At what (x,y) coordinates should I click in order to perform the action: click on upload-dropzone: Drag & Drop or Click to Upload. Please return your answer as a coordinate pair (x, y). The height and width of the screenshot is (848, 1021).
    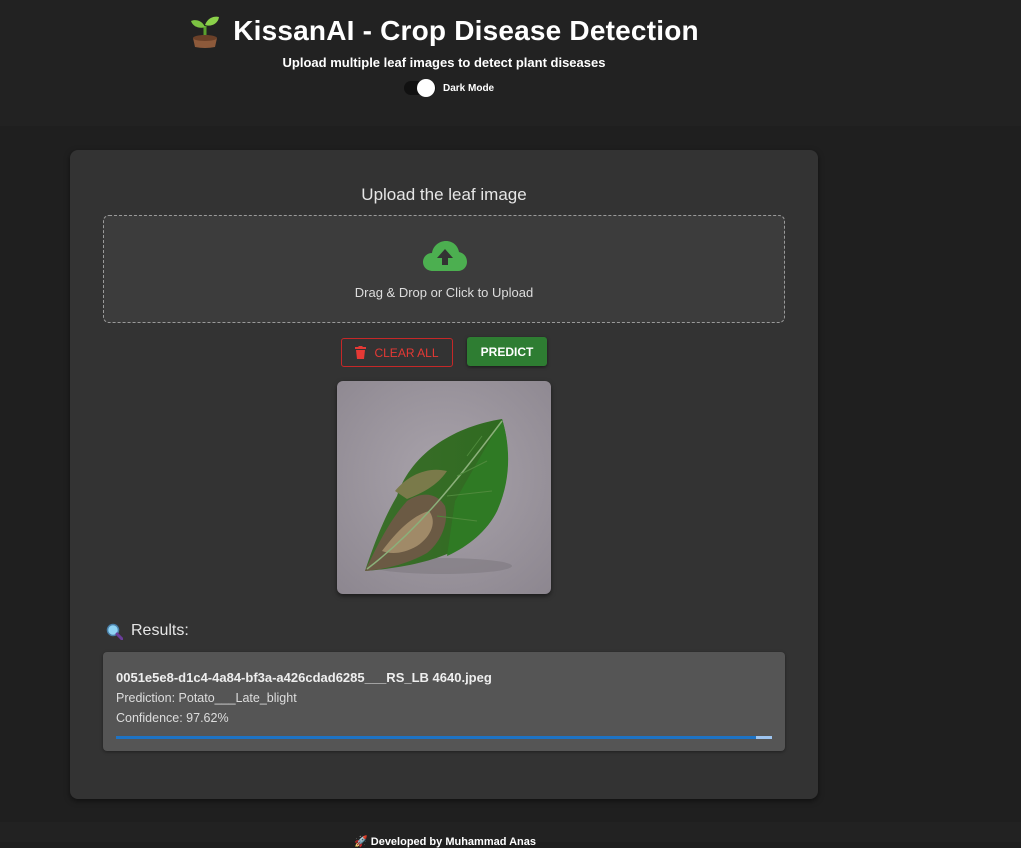
    Looking at the image, I should click on (444, 269).